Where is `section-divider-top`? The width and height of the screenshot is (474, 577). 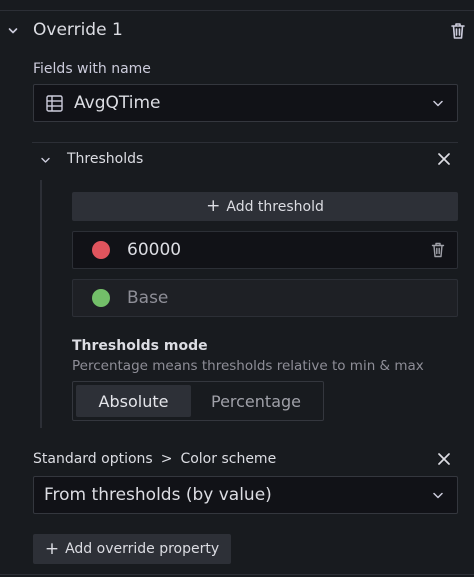 section-divider-top is located at coordinates (237, 10).